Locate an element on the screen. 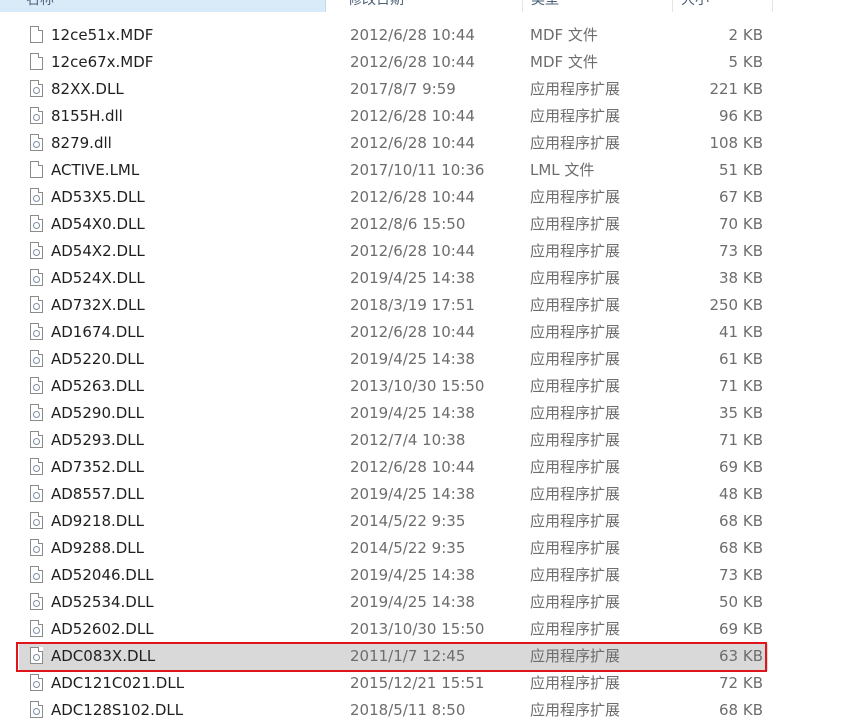  column-header-type: 类型 is located at coordinates (598, 6).